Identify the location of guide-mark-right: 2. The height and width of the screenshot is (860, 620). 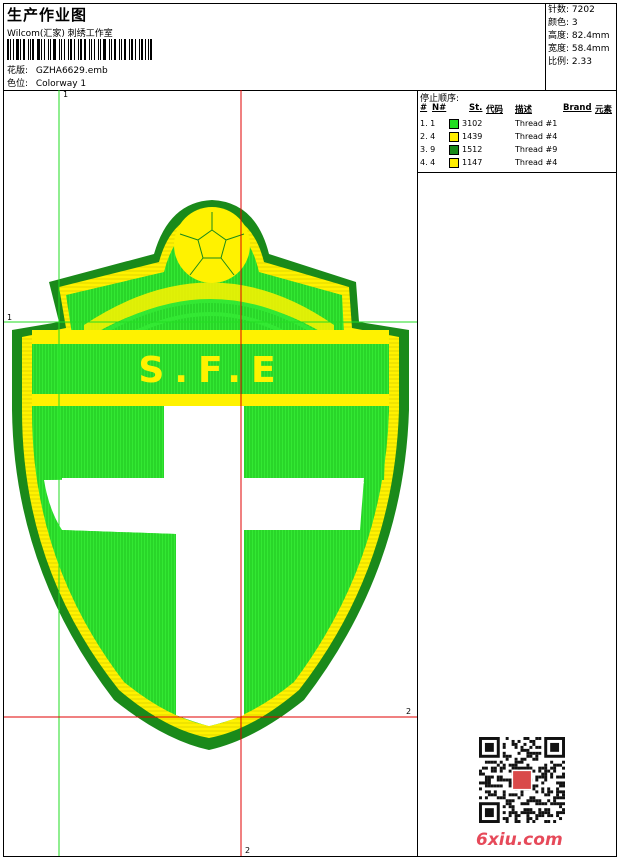
(409, 711).